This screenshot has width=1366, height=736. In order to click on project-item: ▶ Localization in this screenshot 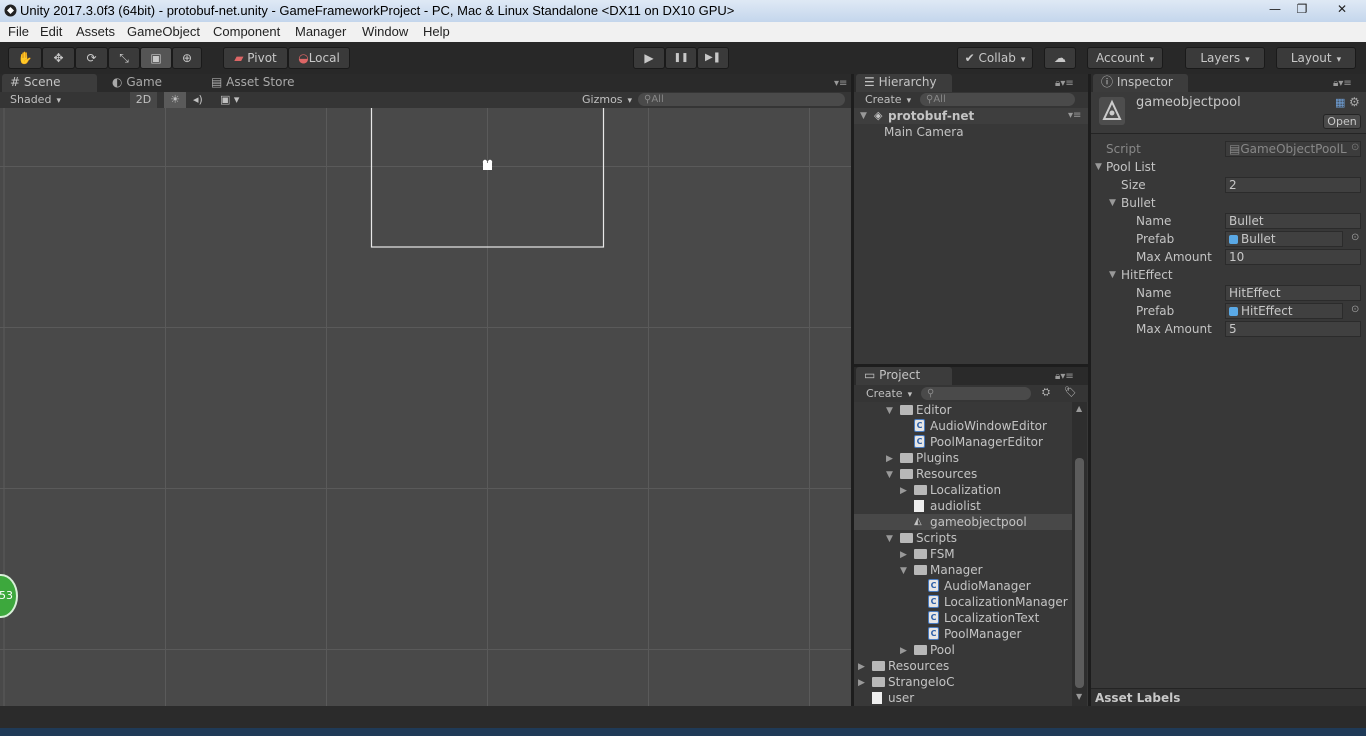, I will do `click(963, 490)`.